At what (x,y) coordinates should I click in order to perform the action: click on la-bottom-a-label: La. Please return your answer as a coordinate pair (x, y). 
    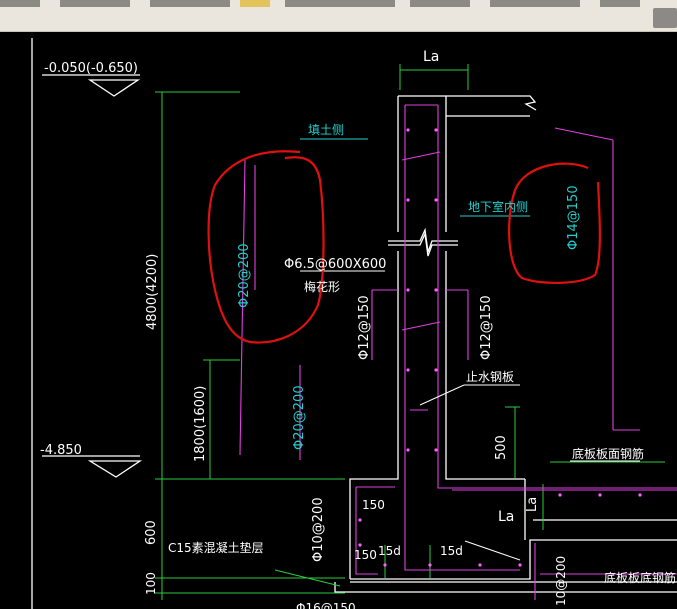
    Looking at the image, I should click on (506, 517).